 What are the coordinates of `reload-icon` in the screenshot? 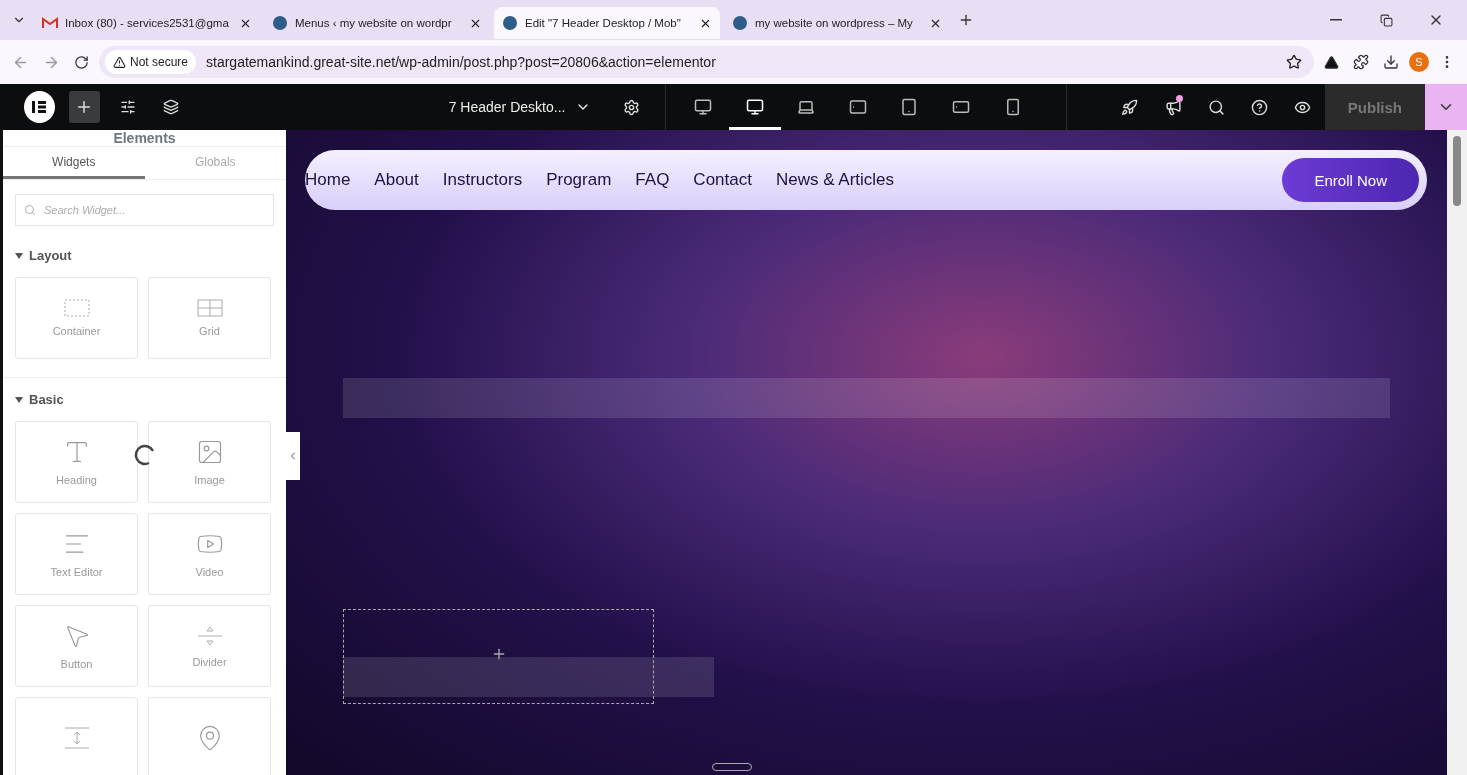 It's located at (81, 62).